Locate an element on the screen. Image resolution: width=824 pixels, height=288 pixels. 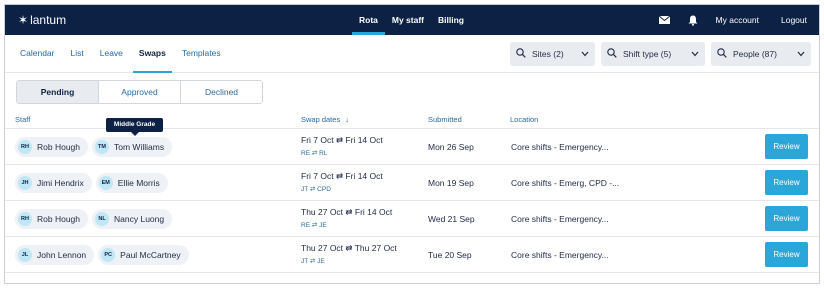
staff-chip: JL John Lennon is located at coordinates (55, 255).